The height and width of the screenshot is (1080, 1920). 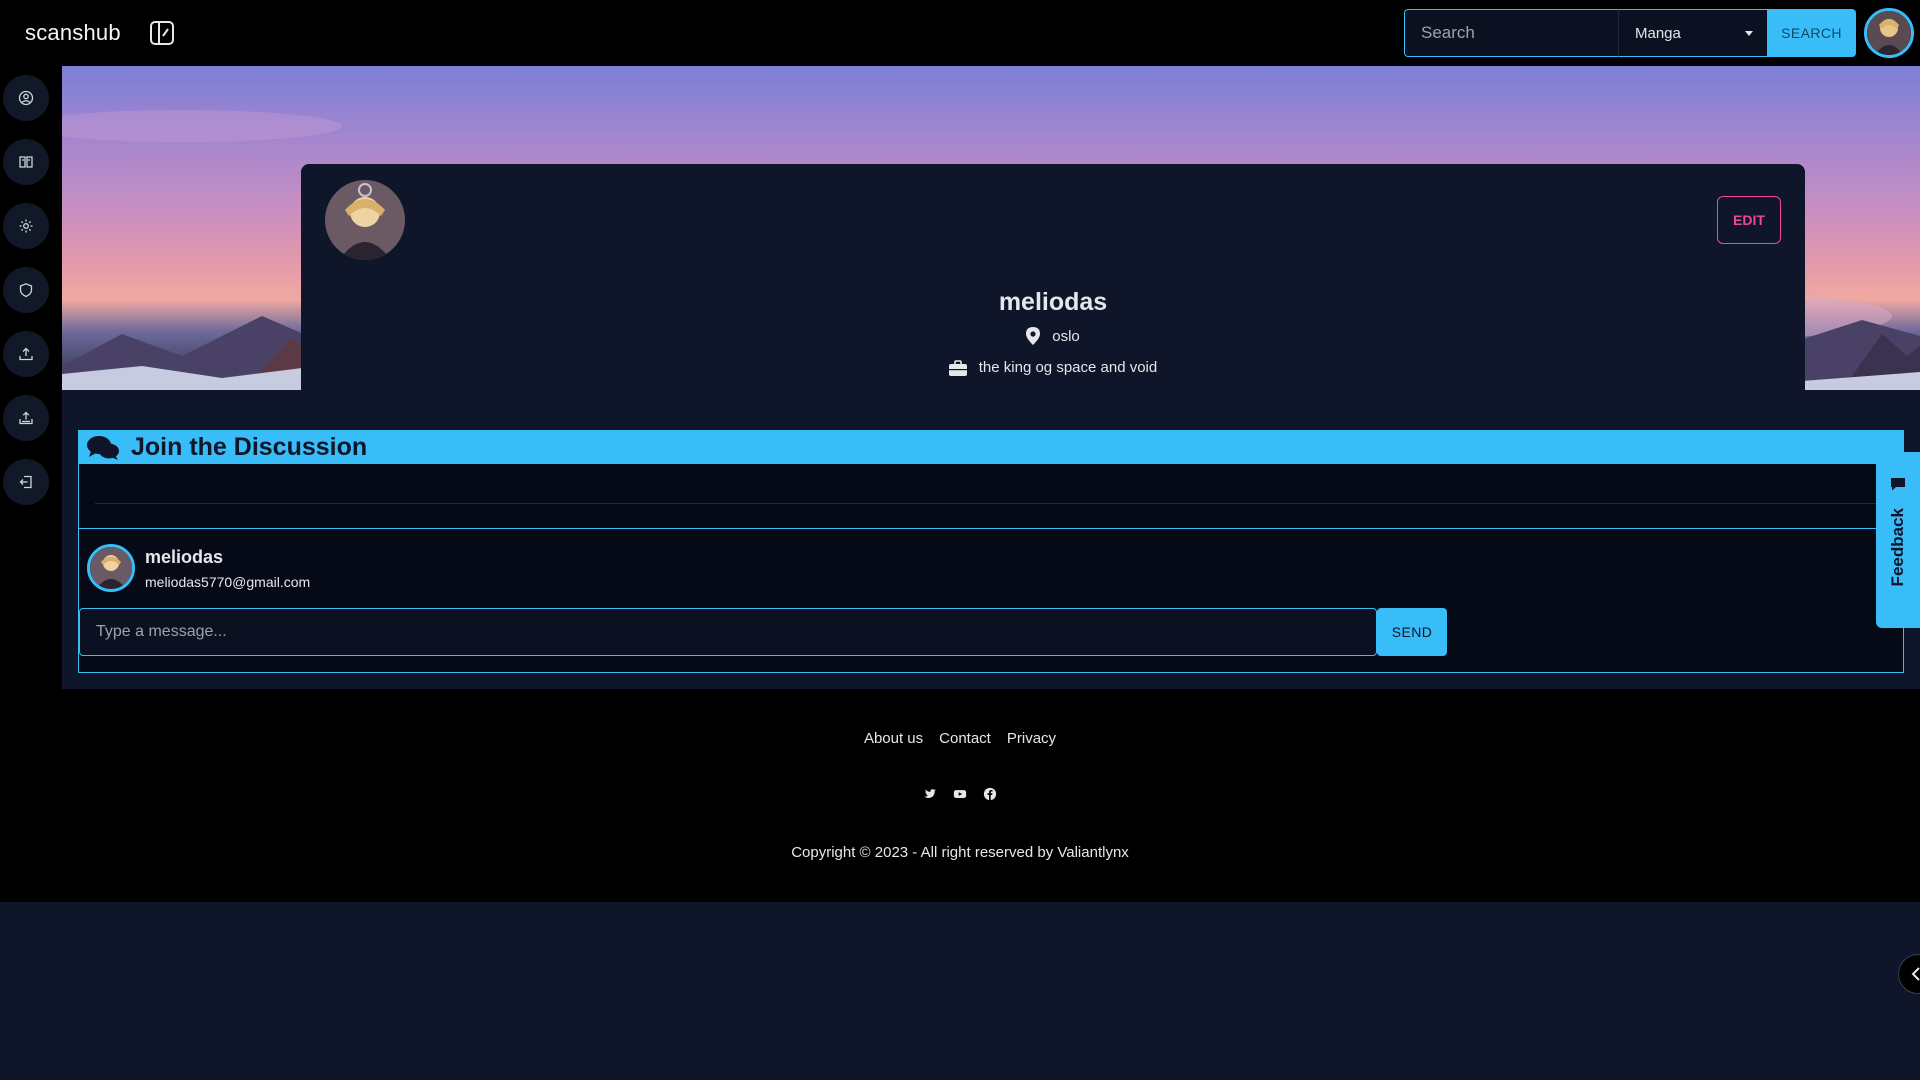 I want to click on shield-icon, so click(x=26, y=290).